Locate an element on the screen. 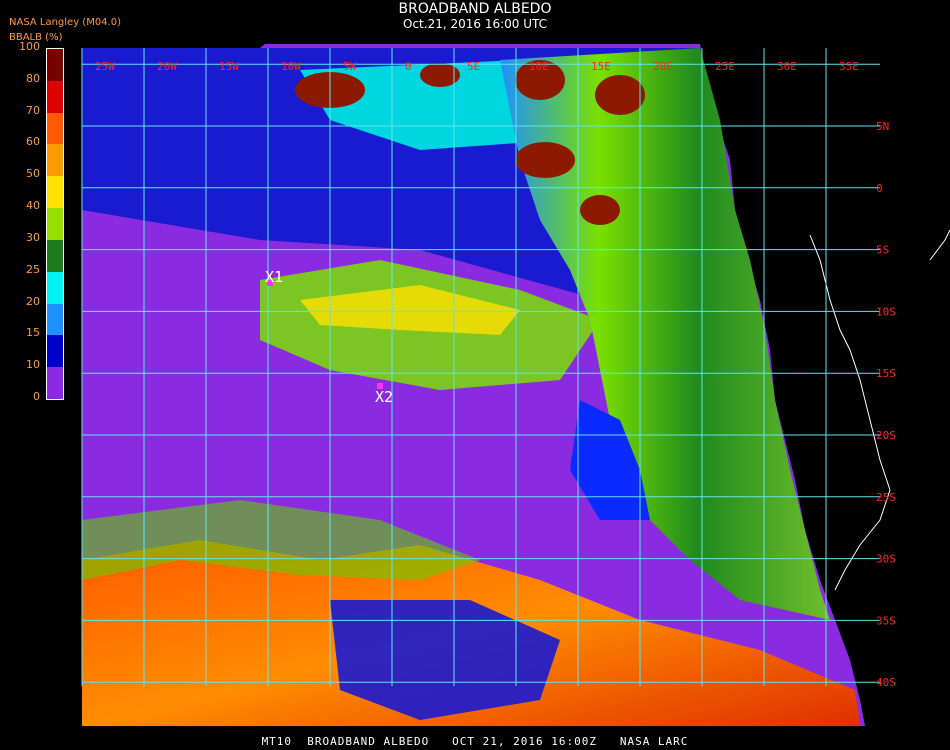 The image size is (950, 750). marker-label: X1 is located at coordinates (274, 277).